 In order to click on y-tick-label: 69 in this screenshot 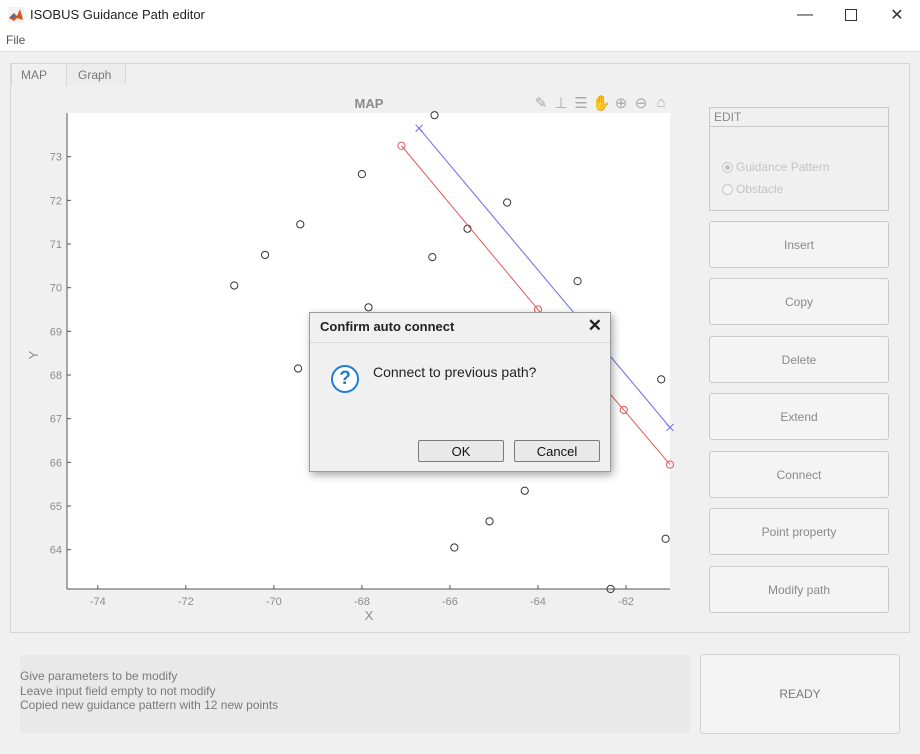, I will do `click(56, 332)`.